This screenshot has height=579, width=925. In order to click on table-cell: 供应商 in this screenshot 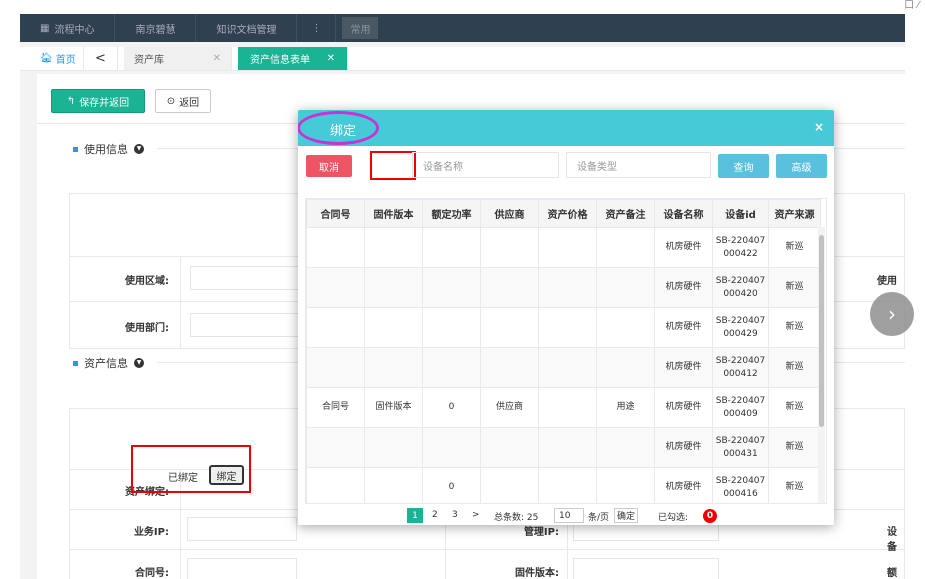, I will do `click(509, 407)`.